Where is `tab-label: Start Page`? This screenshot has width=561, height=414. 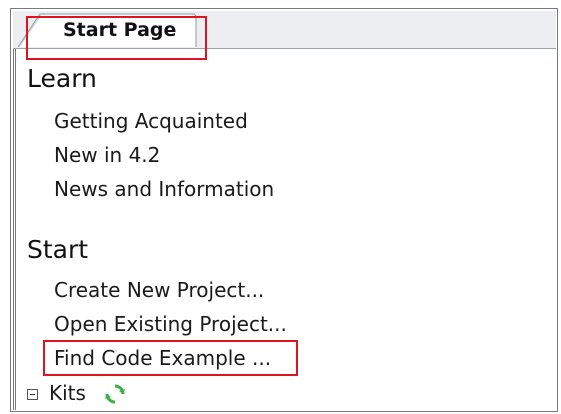
tab-label: Start Page is located at coordinates (120, 30).